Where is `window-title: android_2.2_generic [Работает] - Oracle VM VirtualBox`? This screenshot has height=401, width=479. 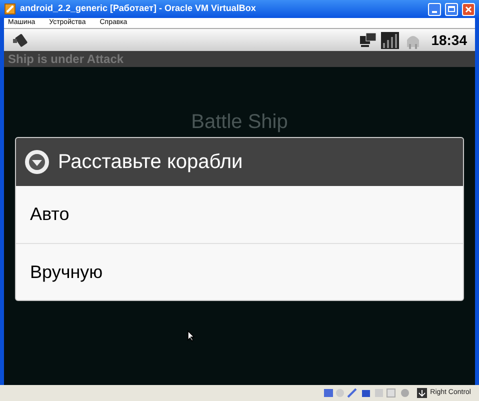 window-title: android_2.2_generic [Работает] - Oracle VM VirtualBox is located at coordinates (138, 9).